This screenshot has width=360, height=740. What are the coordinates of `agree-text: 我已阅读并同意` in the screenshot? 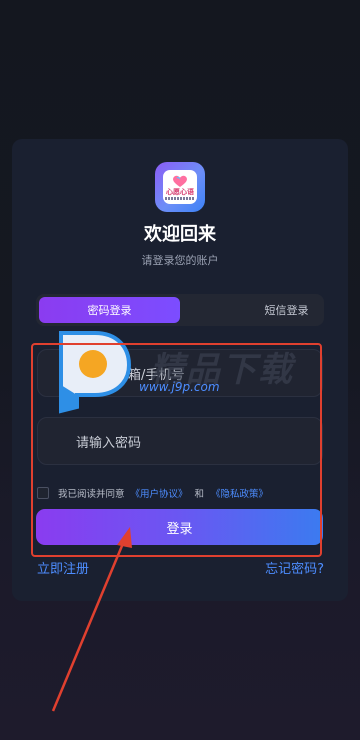 It's located at (91, 494).